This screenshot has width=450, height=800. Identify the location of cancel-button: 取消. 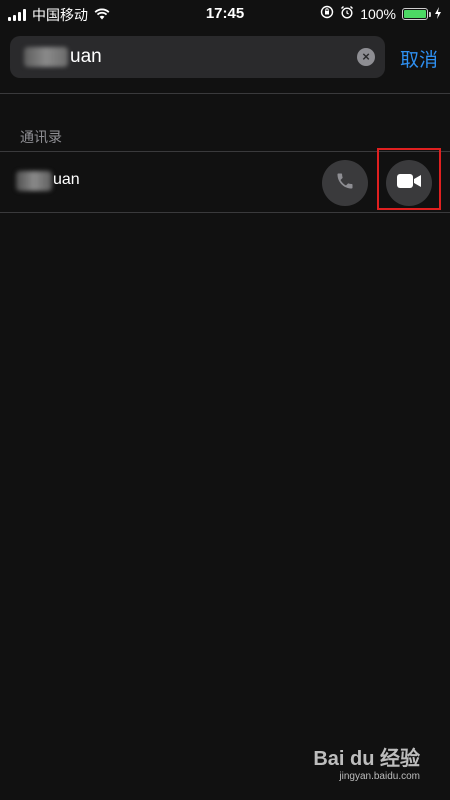
(419, 58).